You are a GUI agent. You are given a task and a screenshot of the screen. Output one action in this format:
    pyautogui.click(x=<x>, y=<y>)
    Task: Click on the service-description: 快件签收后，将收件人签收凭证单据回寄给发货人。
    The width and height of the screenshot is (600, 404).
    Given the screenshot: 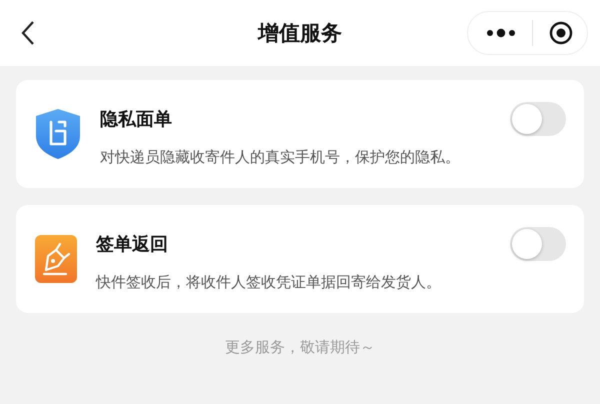 What is the action you would take?
    pyautogui.click(x=269, y=282)
    